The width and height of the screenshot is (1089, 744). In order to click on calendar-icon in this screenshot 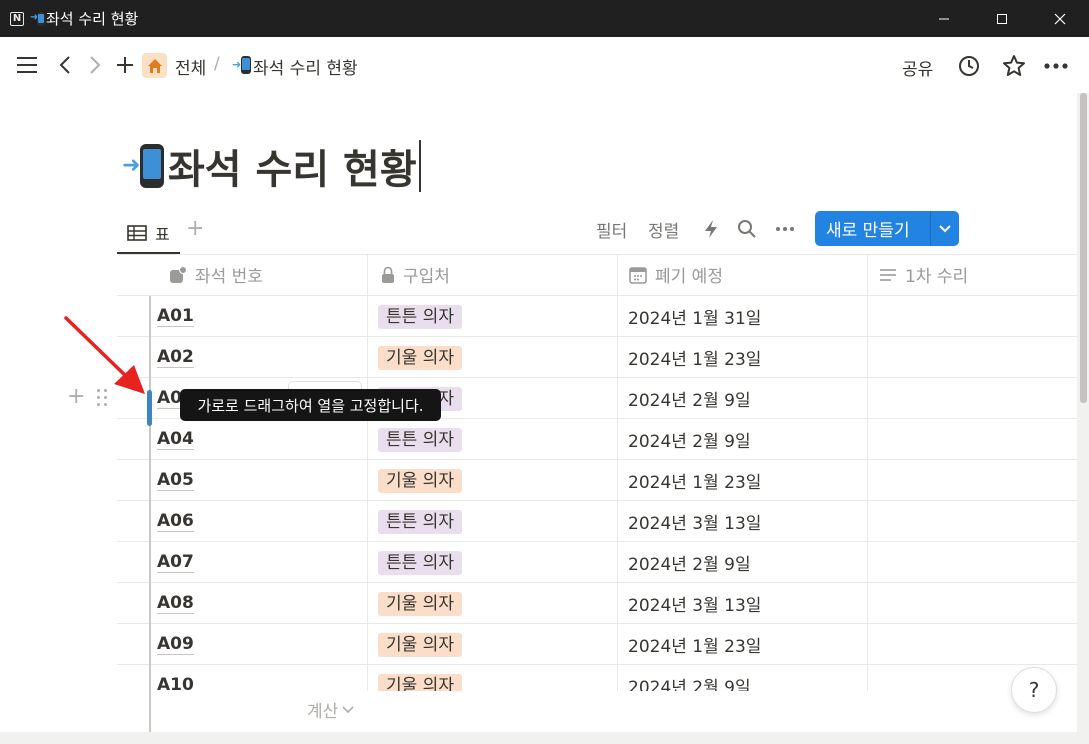, I will do `click(638, 275)`.